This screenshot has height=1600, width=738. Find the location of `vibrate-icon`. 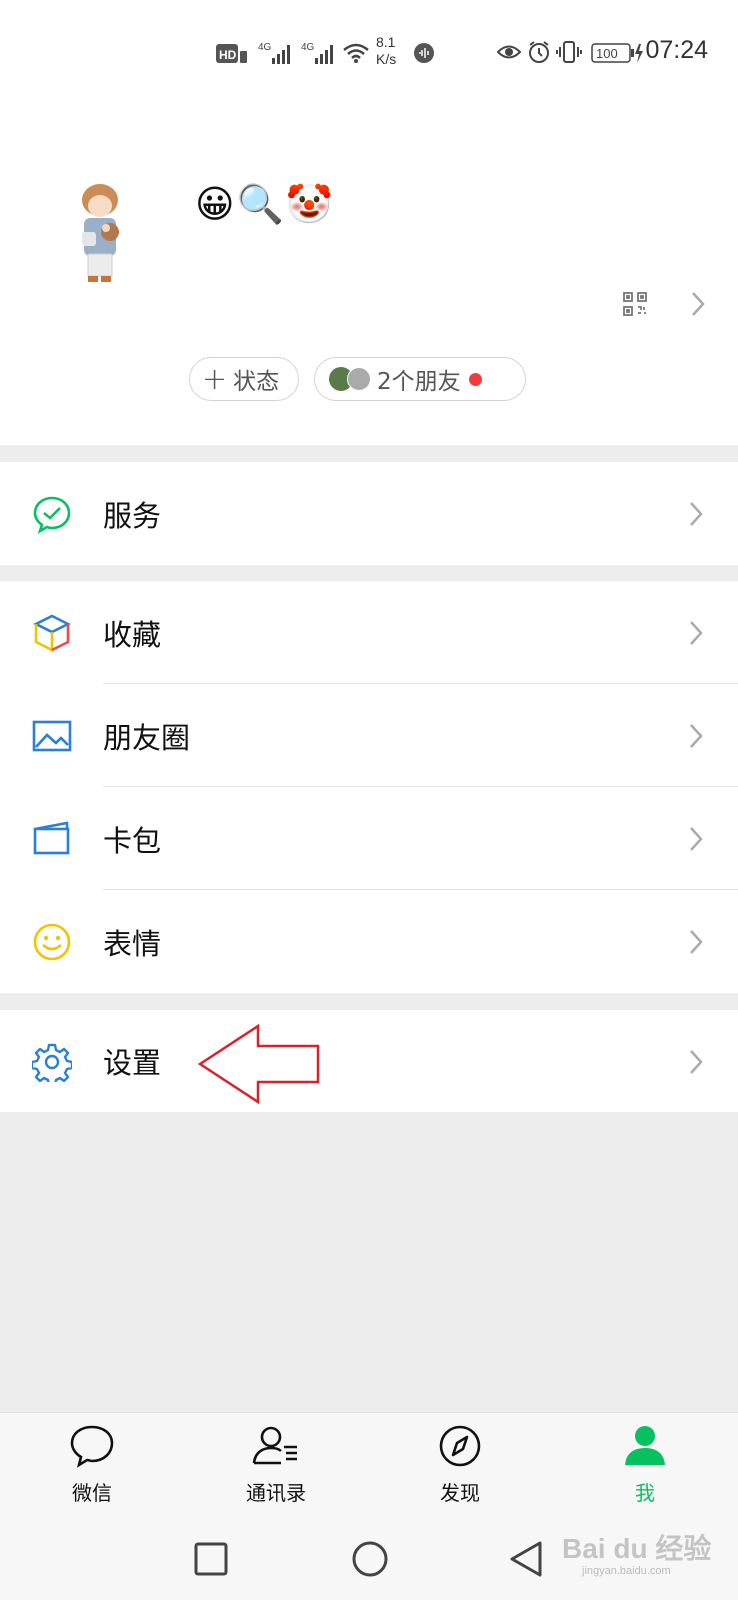

vibrate-icon is located at coordinates (569, 54).